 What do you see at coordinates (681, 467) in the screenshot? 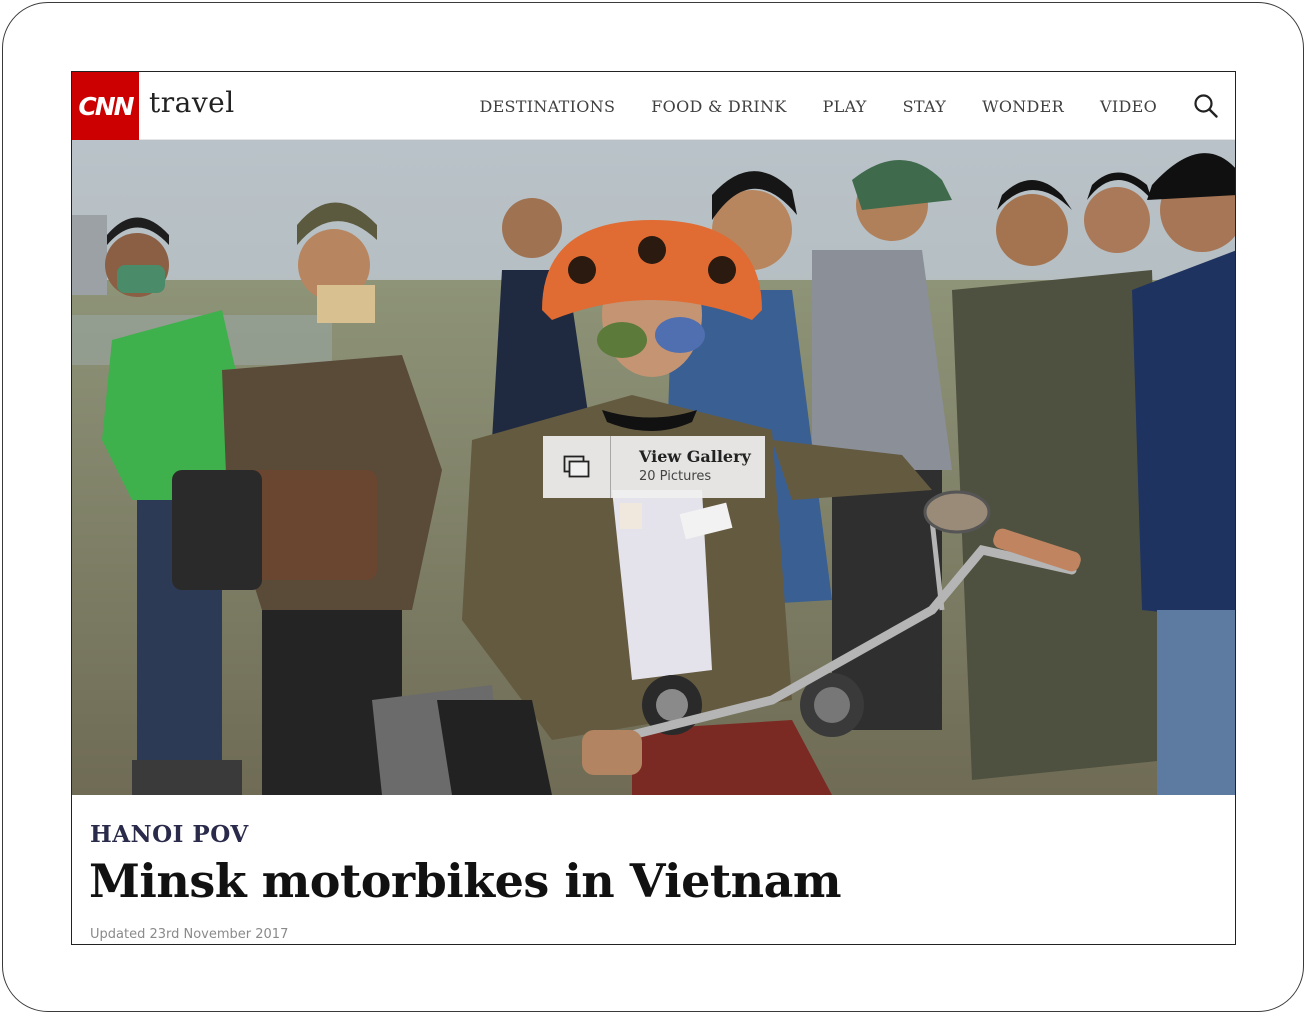
I see `gallery-text: View Gallery 20 Pictures` at bounding box center [681, 467].